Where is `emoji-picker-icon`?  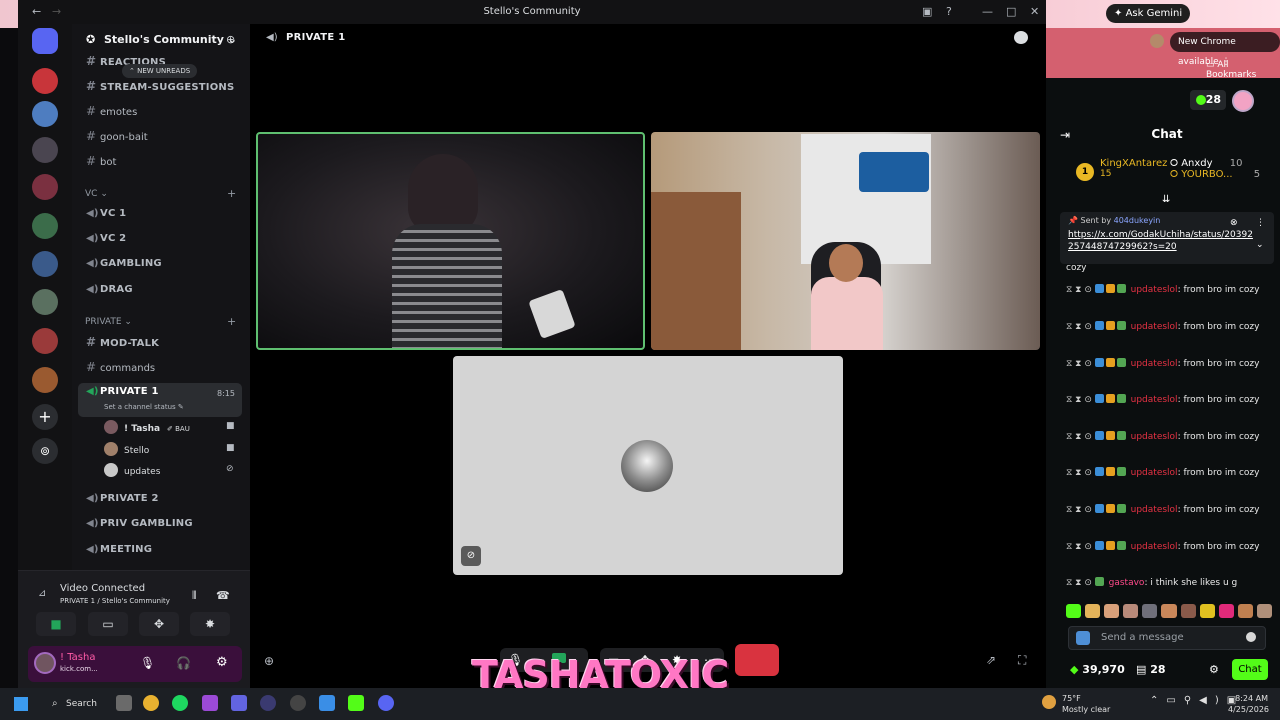
emoji-picker-icon is located at coordinates (1251, 637).